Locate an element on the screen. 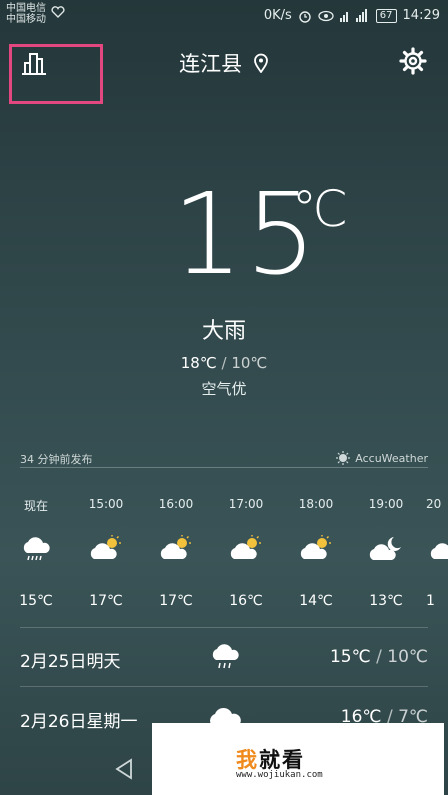 The width and height of the screenshot is (448, 795). hourly-item: 19:00 13℃ is located at coordinates (386, 553).